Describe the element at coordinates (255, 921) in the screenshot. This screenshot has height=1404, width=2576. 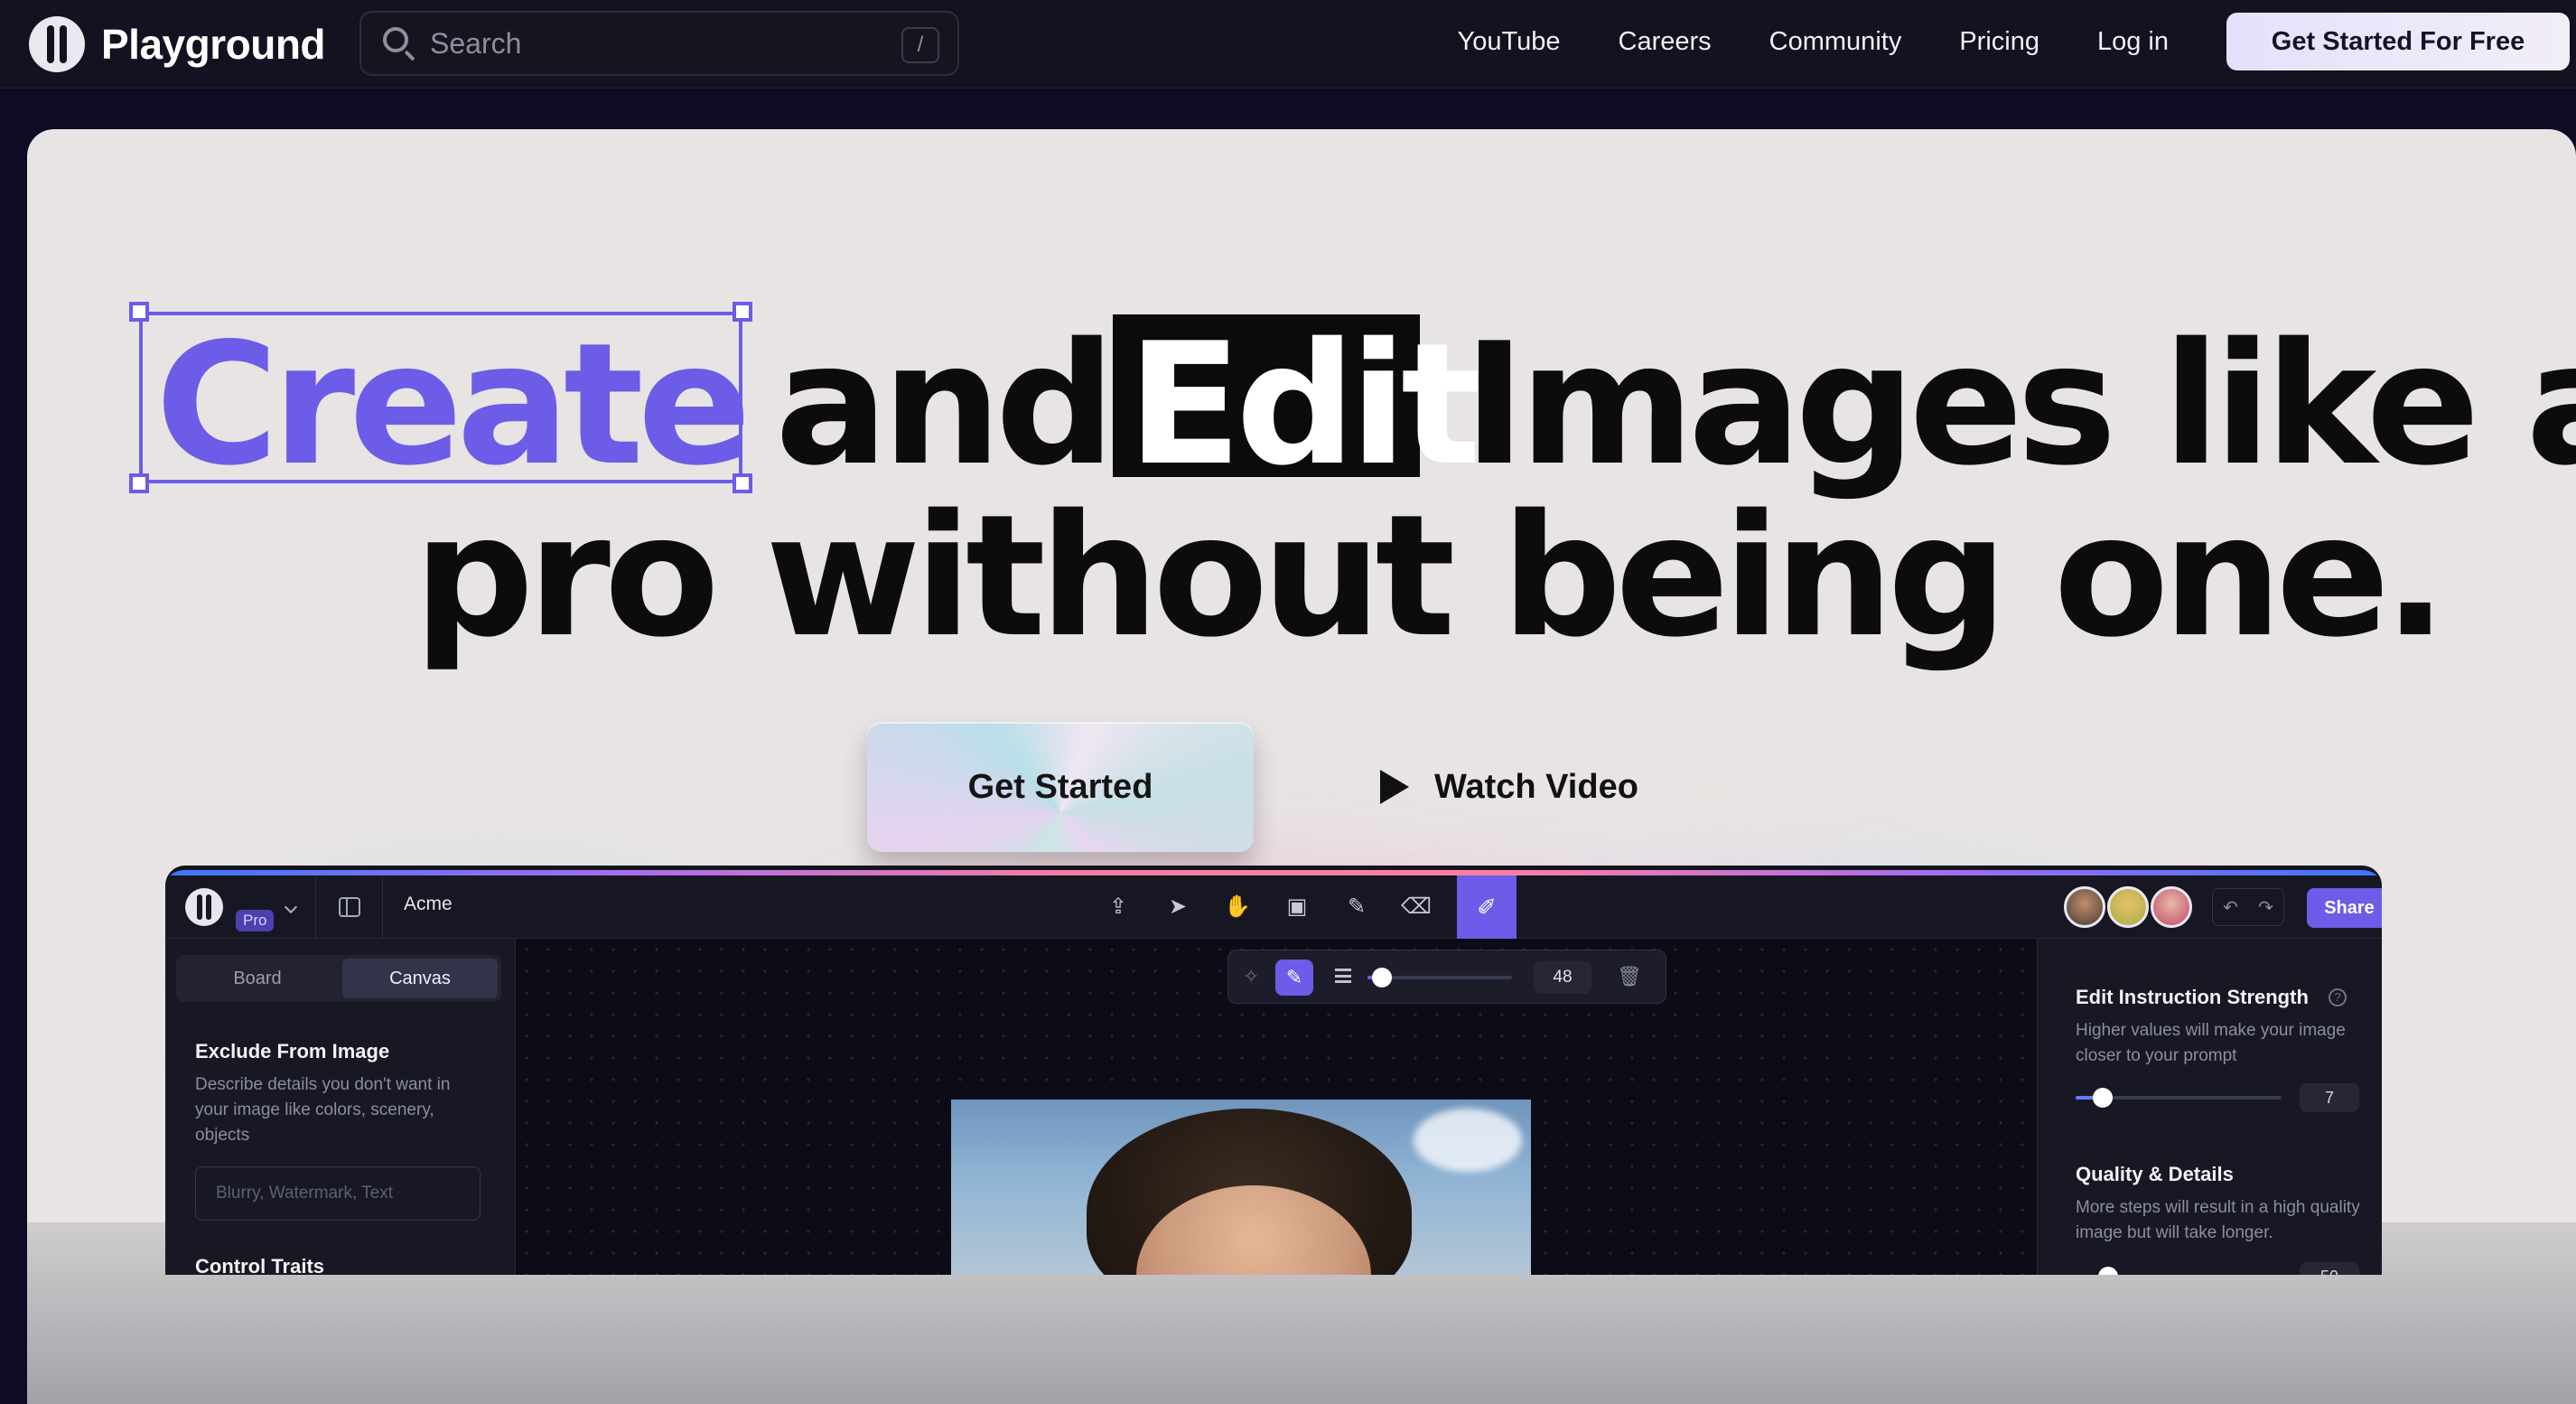
I see `pro-badge: Pro` at that location.